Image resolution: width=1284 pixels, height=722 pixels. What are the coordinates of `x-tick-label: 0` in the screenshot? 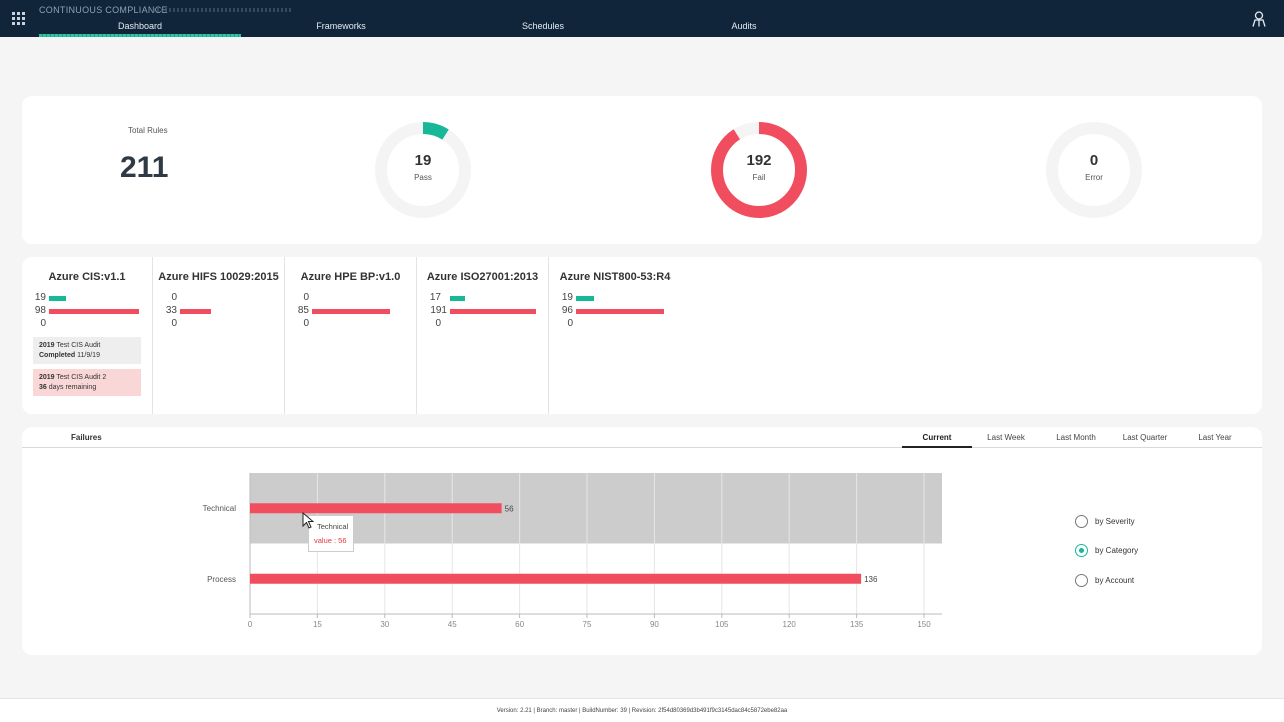 It's located at (250, 624).